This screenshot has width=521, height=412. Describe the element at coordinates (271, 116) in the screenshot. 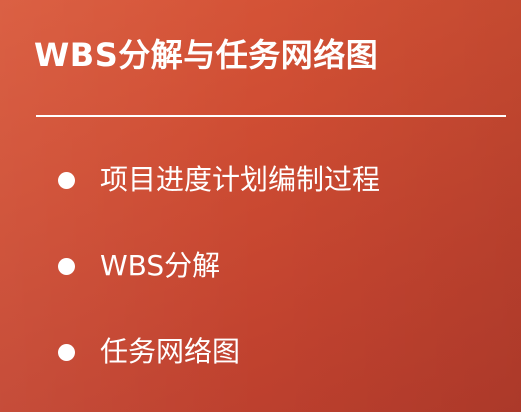

I see `title-divider` at that location.